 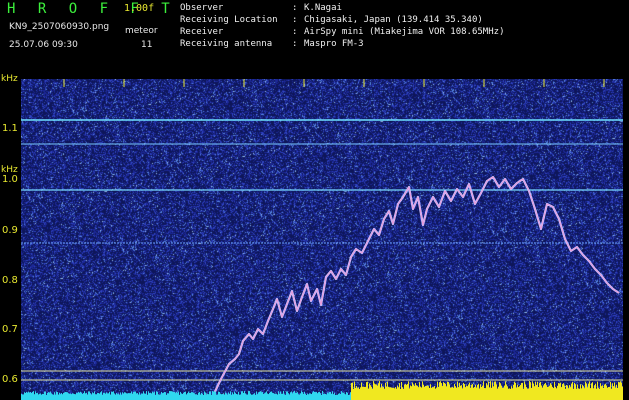 I want to click on y-tick-label: 0.8, so click(x=10, y=280).